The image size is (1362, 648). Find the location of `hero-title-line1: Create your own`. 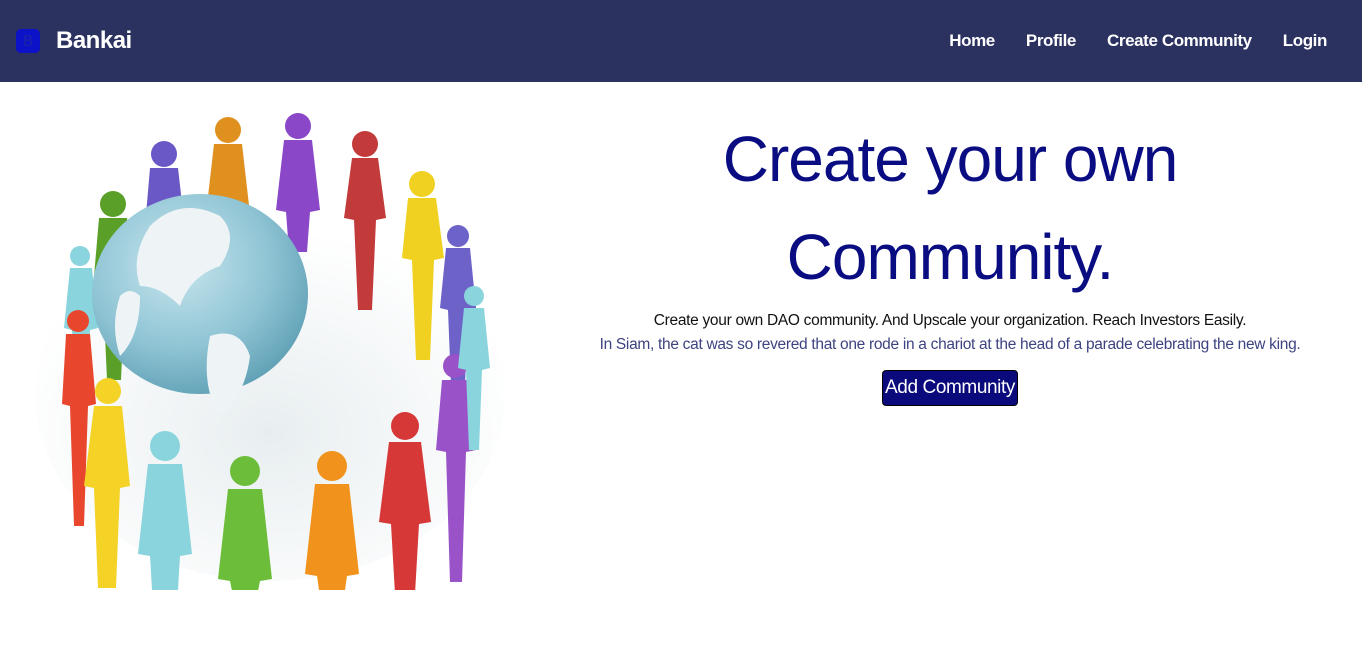

hero-title-line1: Create your own is located at coordinates (950, 159).